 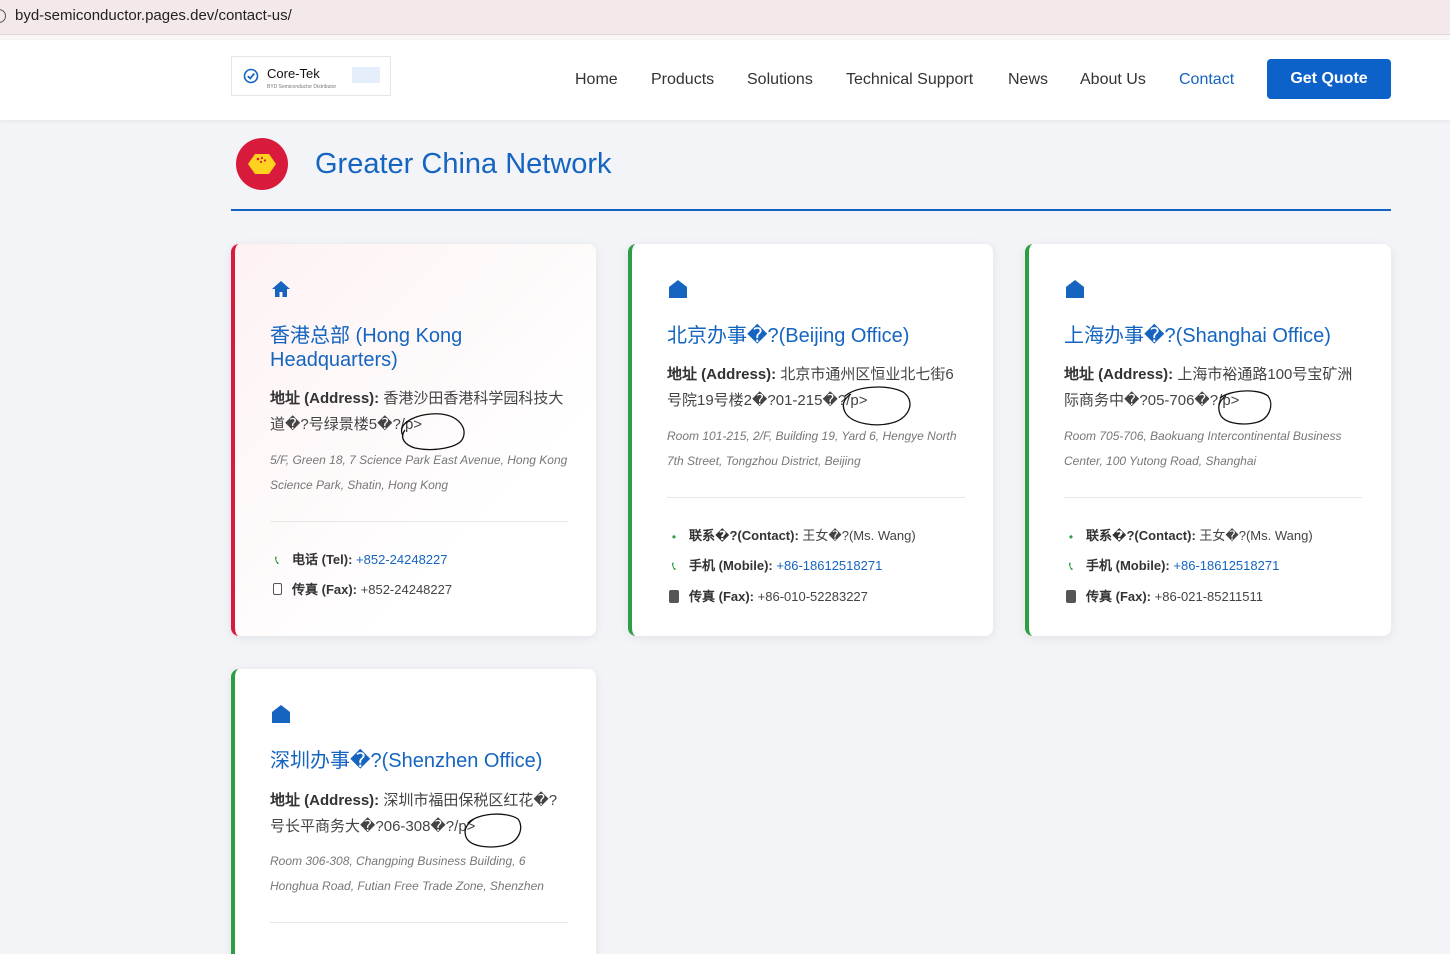 I want to click on office-card-shanghai: 上海办事�?(Shanghai Office) 地址 (Address), so click(x=1208, y=440).